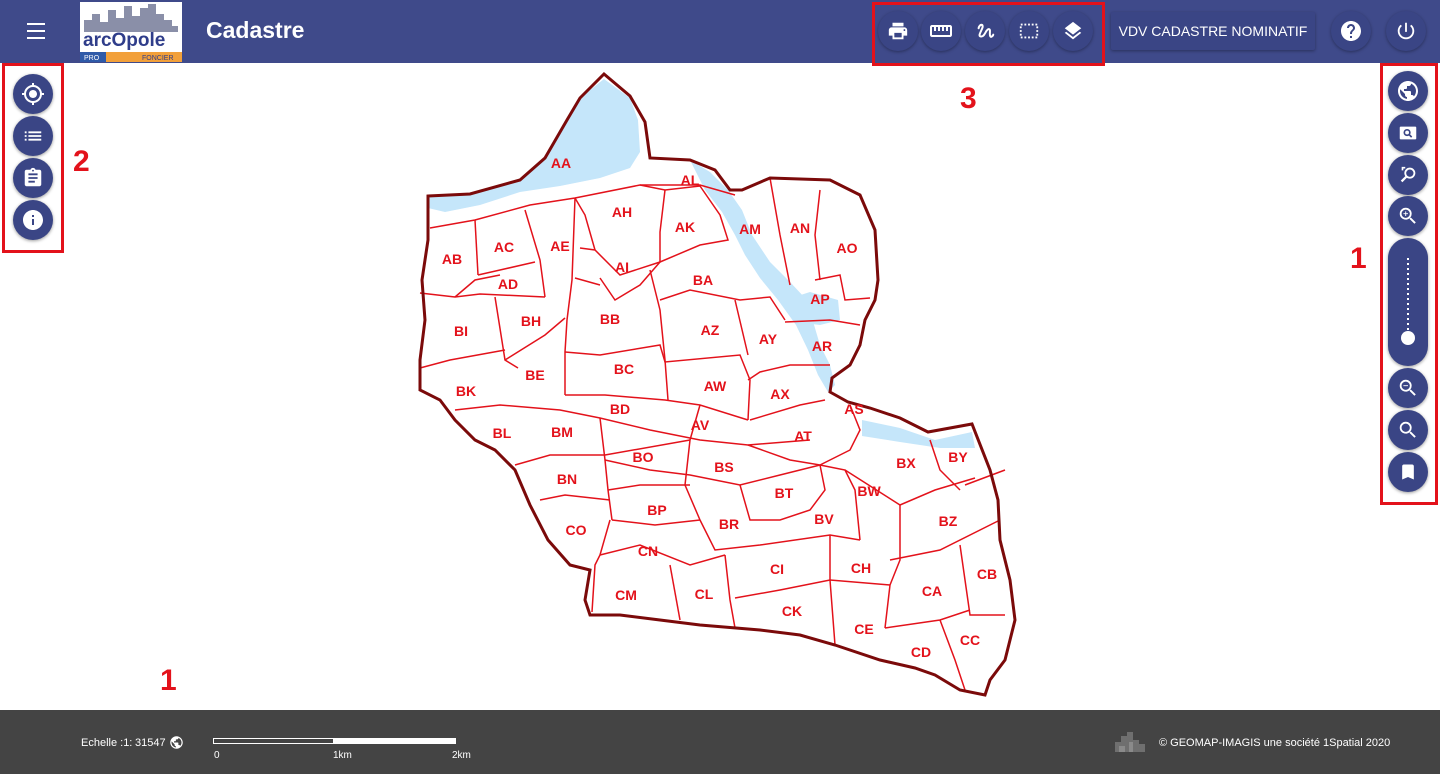  Describe the element at coordinates (768, 339) in the screenshot. I see `parcel-label-ay: AY` at that location.